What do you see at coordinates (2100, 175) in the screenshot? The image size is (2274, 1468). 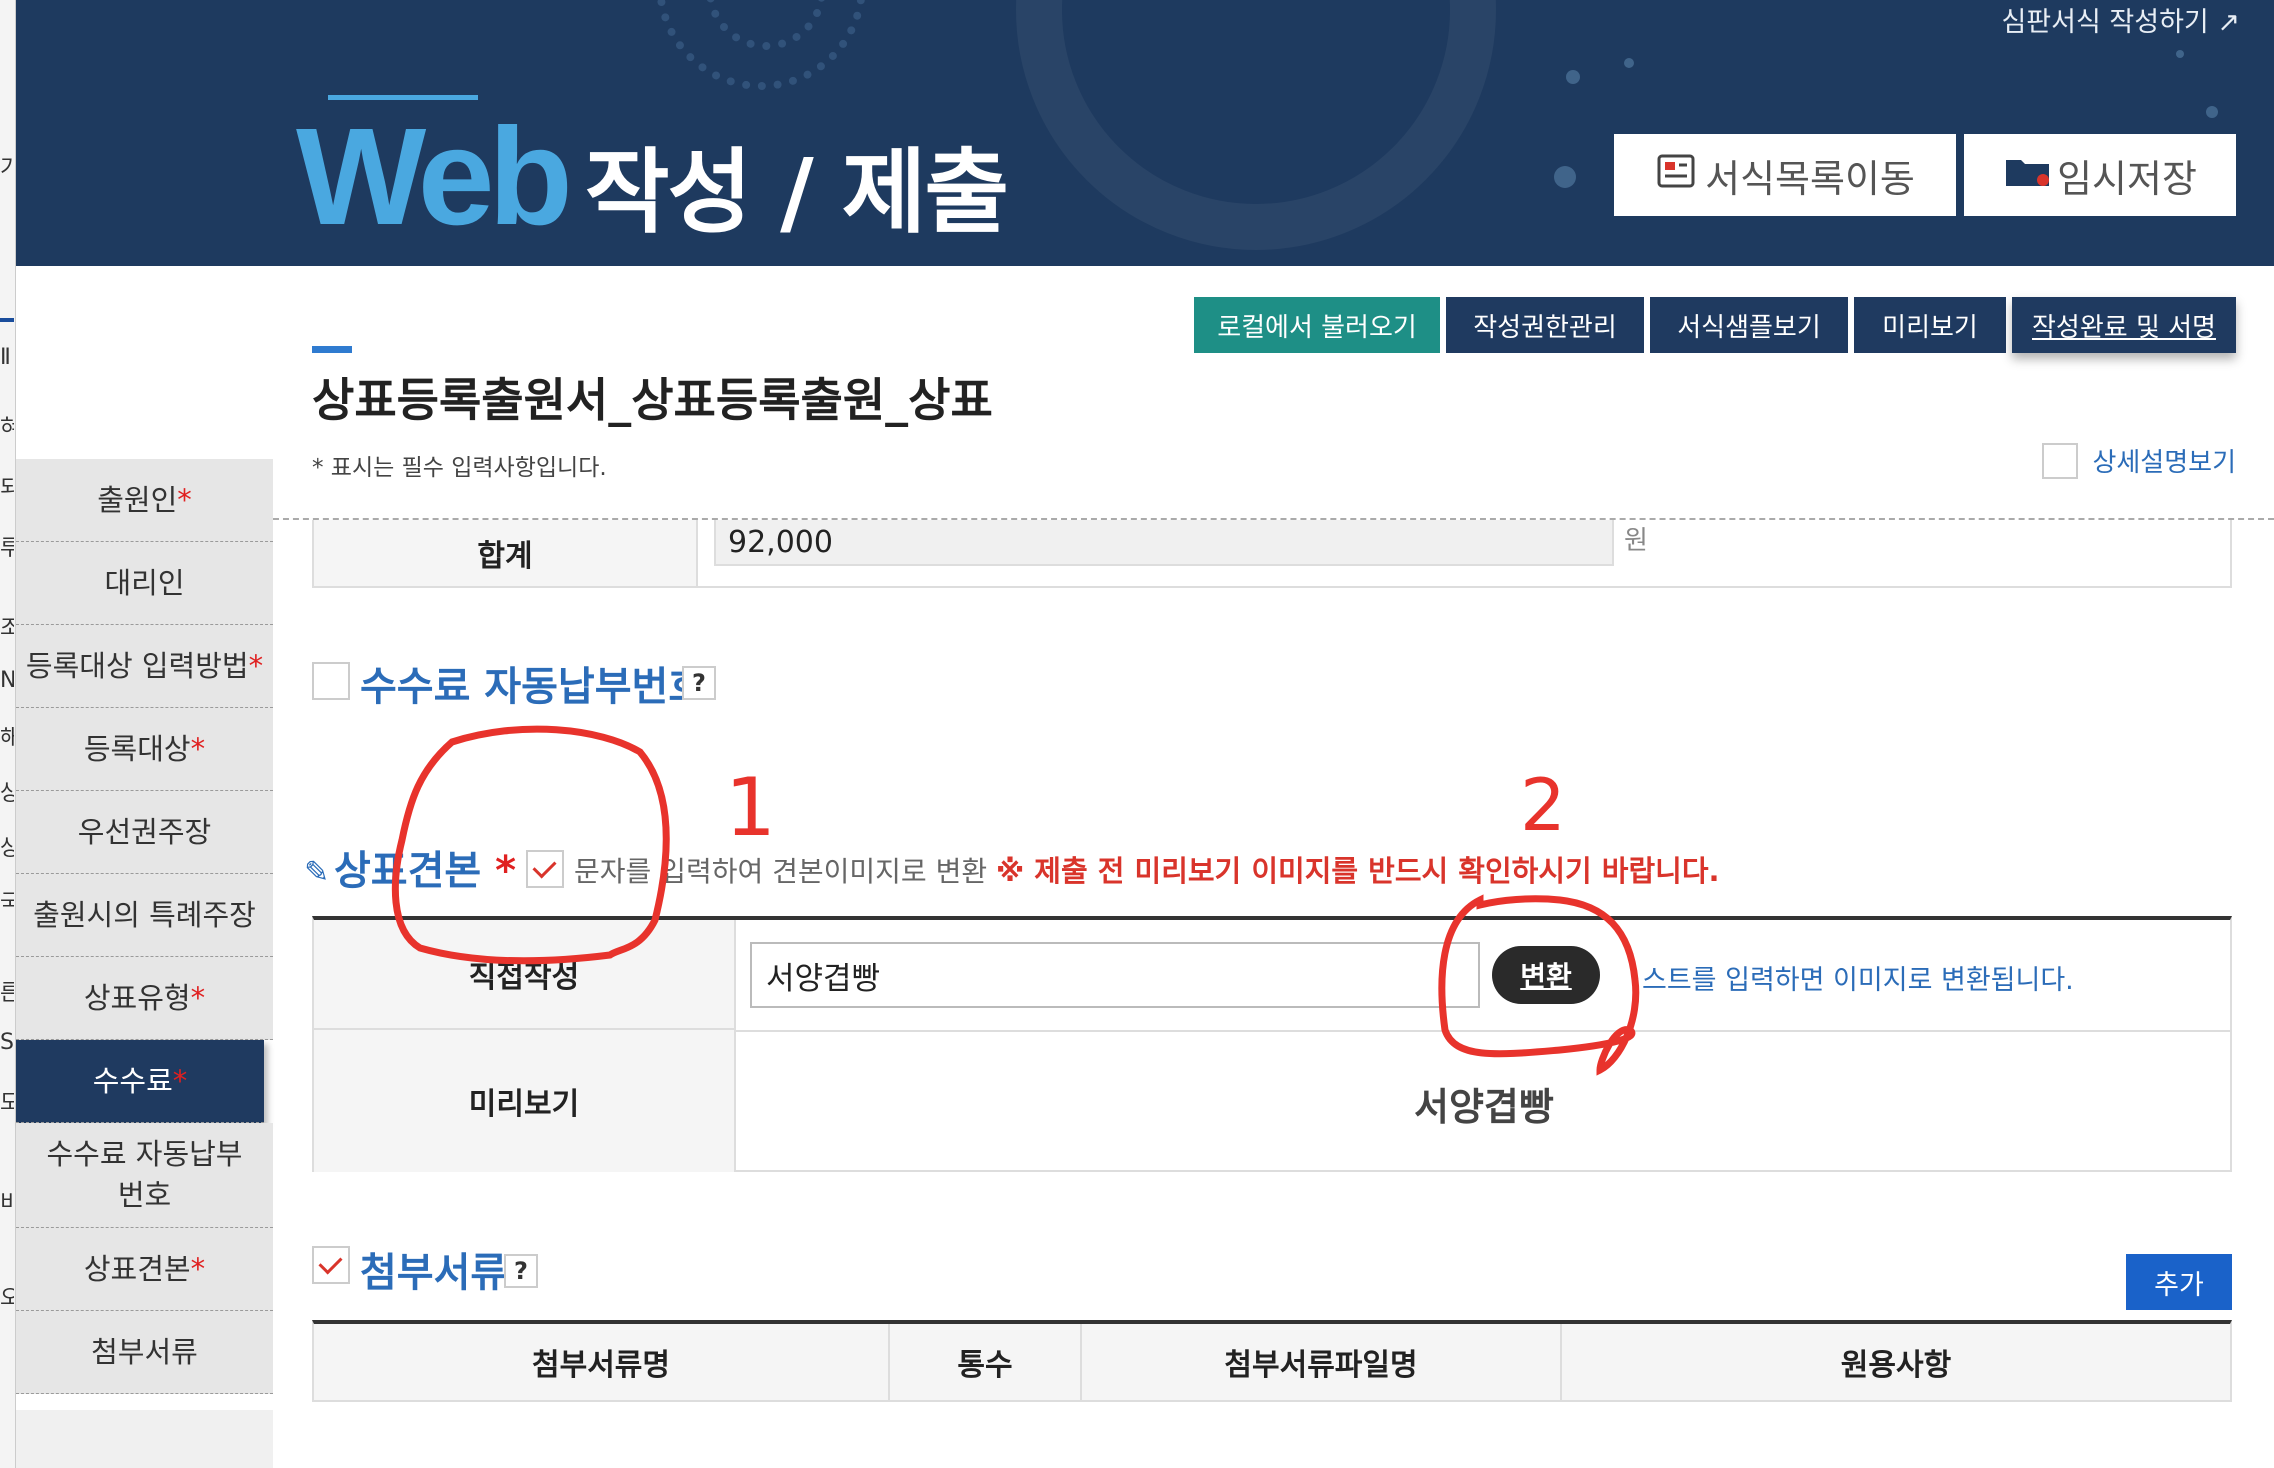 I see `temp-save-button: 임시저장` at bounding box center [2100, 175].